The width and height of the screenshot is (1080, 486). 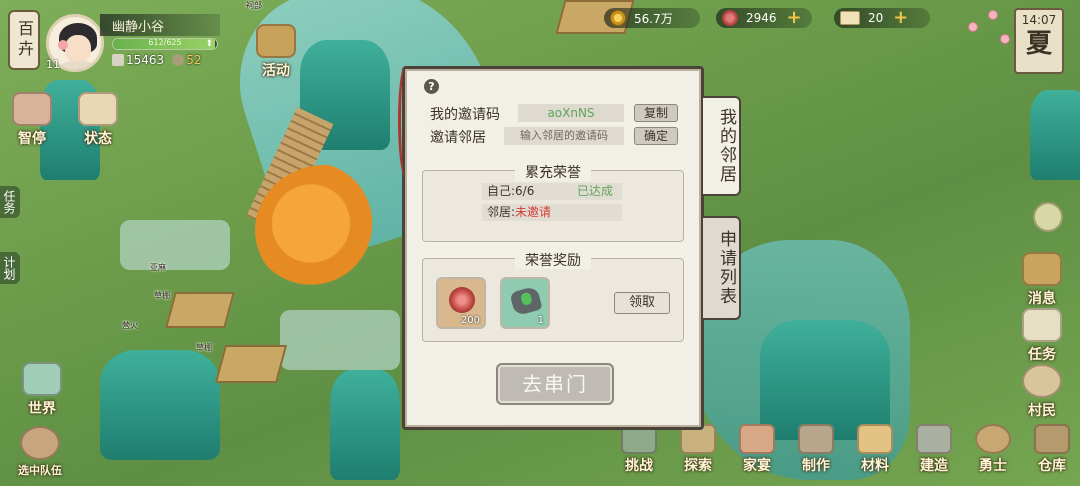 I want to click on invite-neighbor-label: 邀请邻居, so click(x=458, y=138).